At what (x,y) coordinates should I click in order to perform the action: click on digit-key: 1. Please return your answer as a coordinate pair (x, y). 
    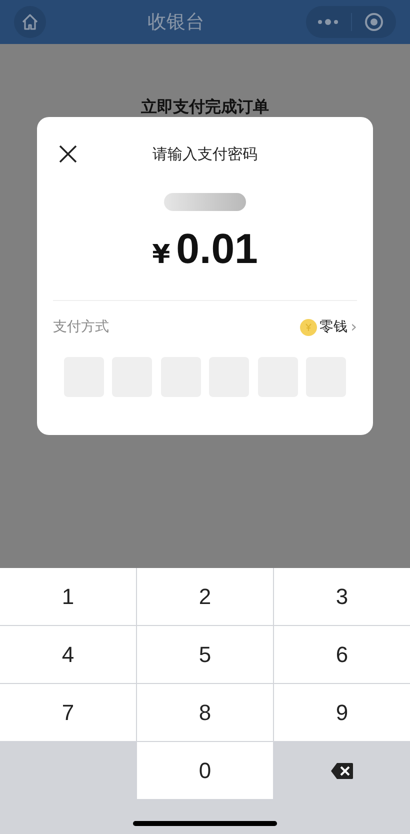
    Looking at the image, I should click on (68, 596).